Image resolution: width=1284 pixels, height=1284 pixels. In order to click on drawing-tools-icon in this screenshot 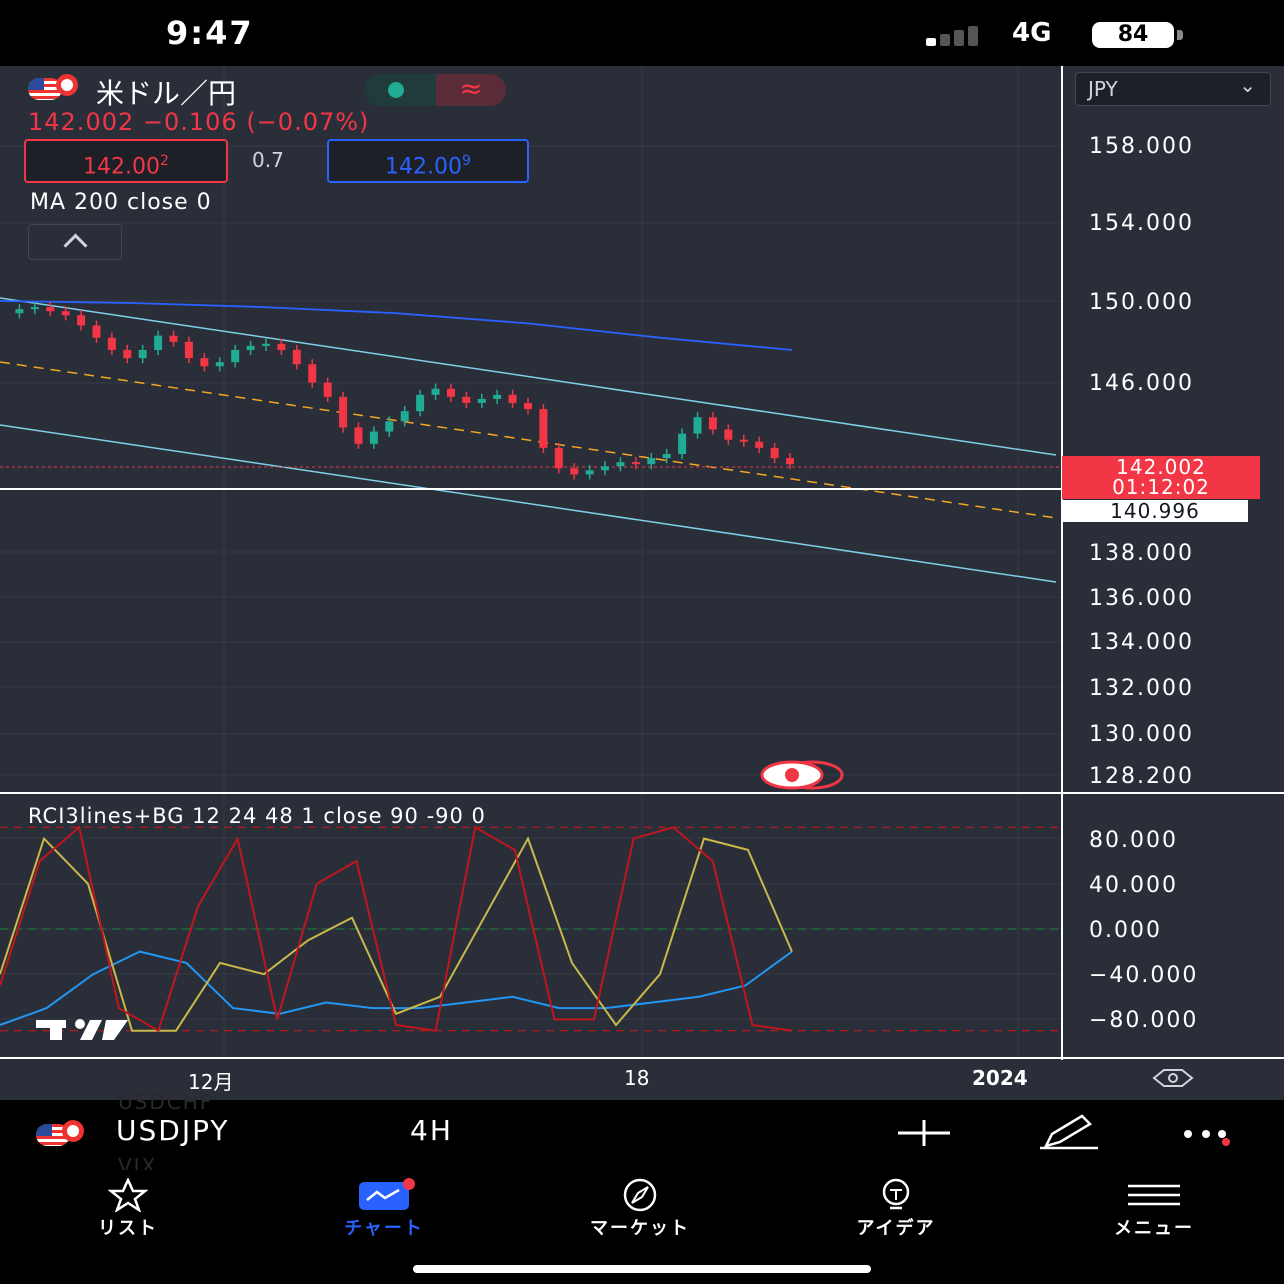, I will do `click(1070, 1132)`.